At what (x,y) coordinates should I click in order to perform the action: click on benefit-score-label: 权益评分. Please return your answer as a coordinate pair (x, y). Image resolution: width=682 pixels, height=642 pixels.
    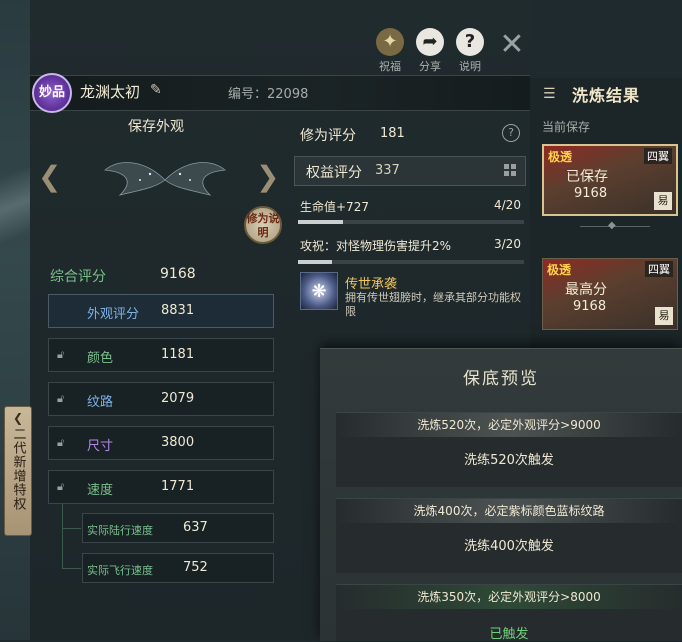
    Looking at the image, I should click on (334, 173).